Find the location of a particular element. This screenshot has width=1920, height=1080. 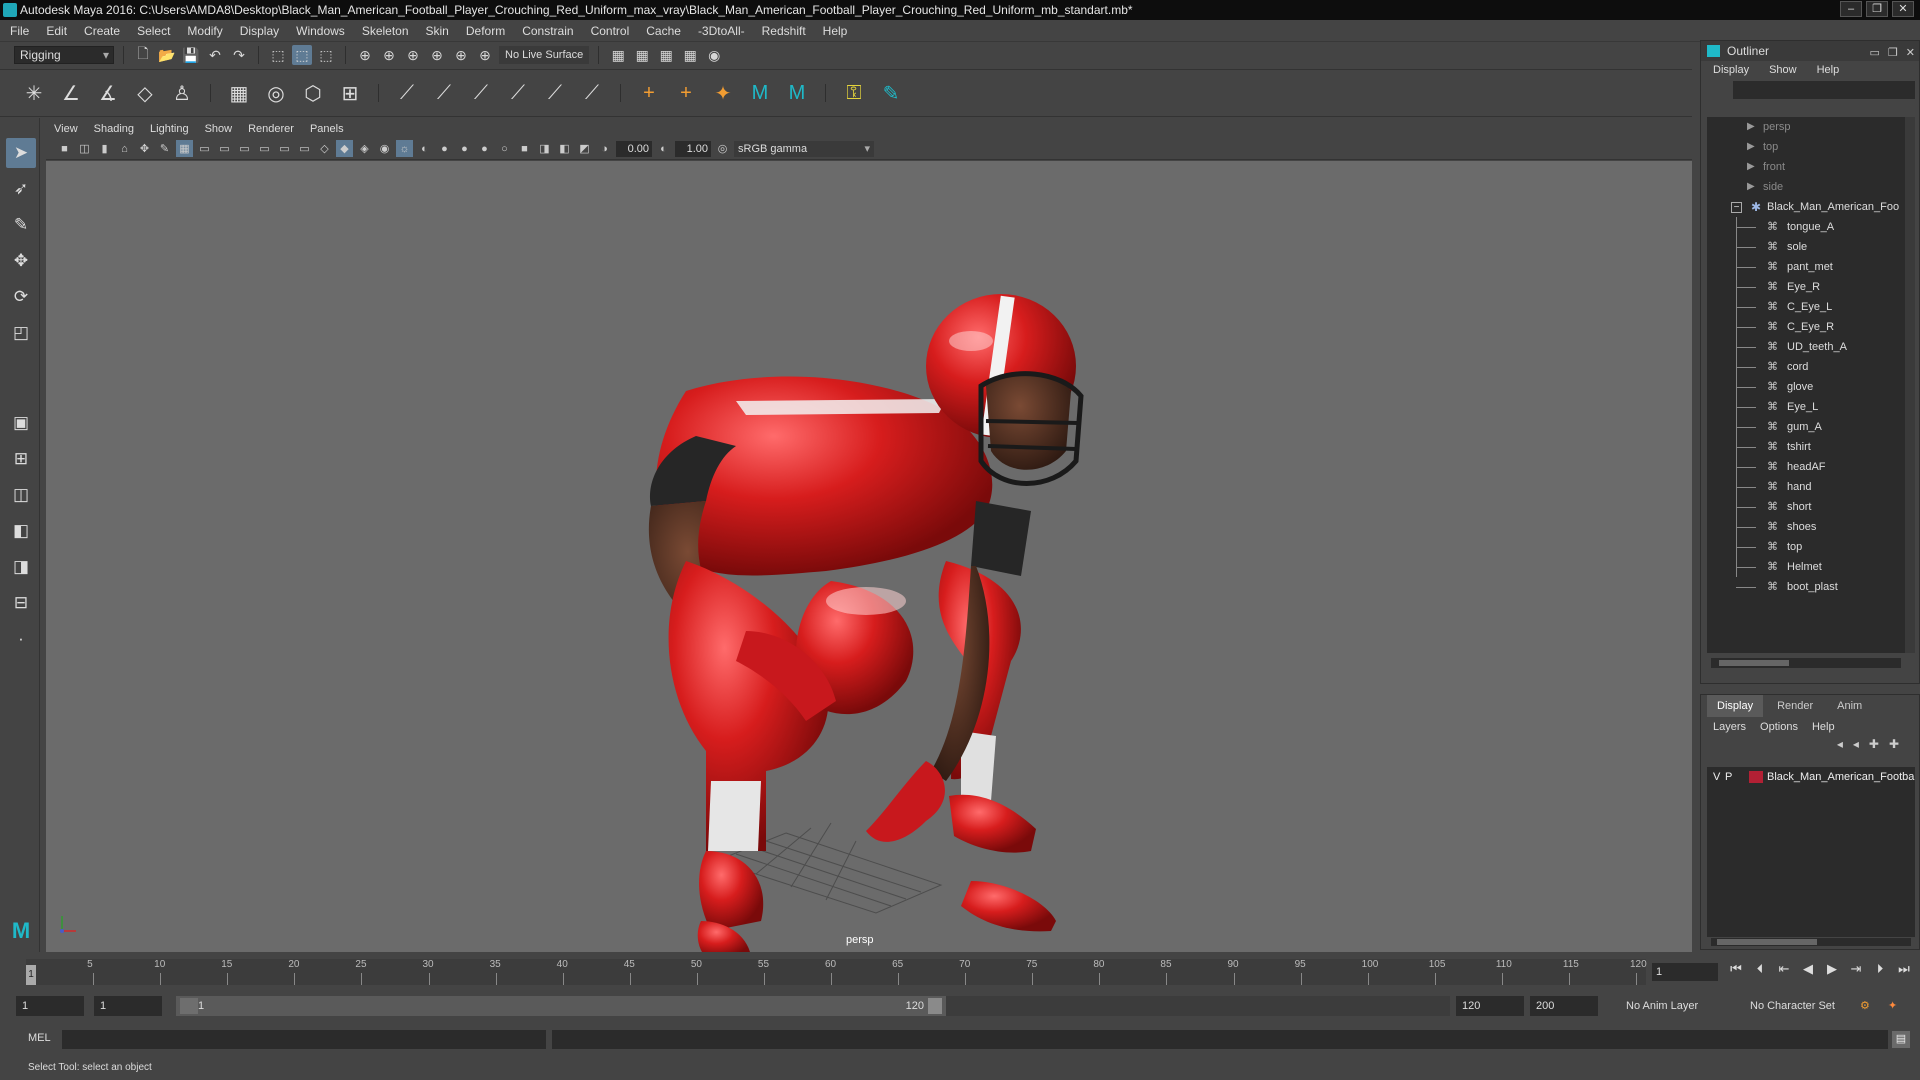

new-empty-layer-icon: ✚ is located at coordinates (1879, 744).